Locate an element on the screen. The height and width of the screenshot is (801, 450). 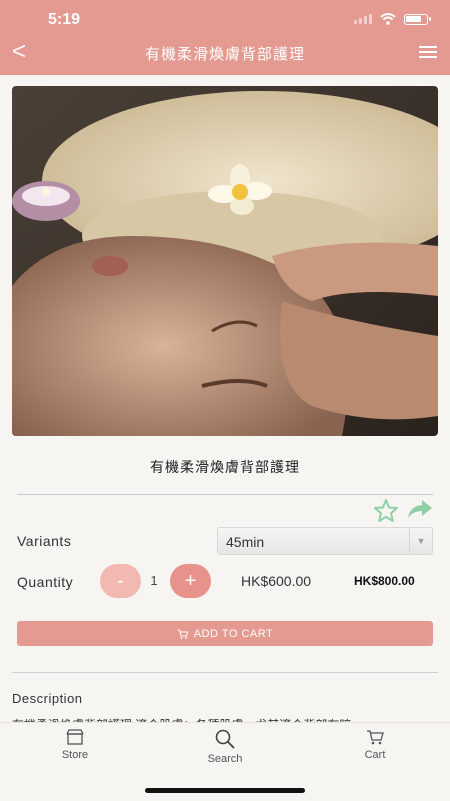
back-button: < is located at coordinates (19, 52).